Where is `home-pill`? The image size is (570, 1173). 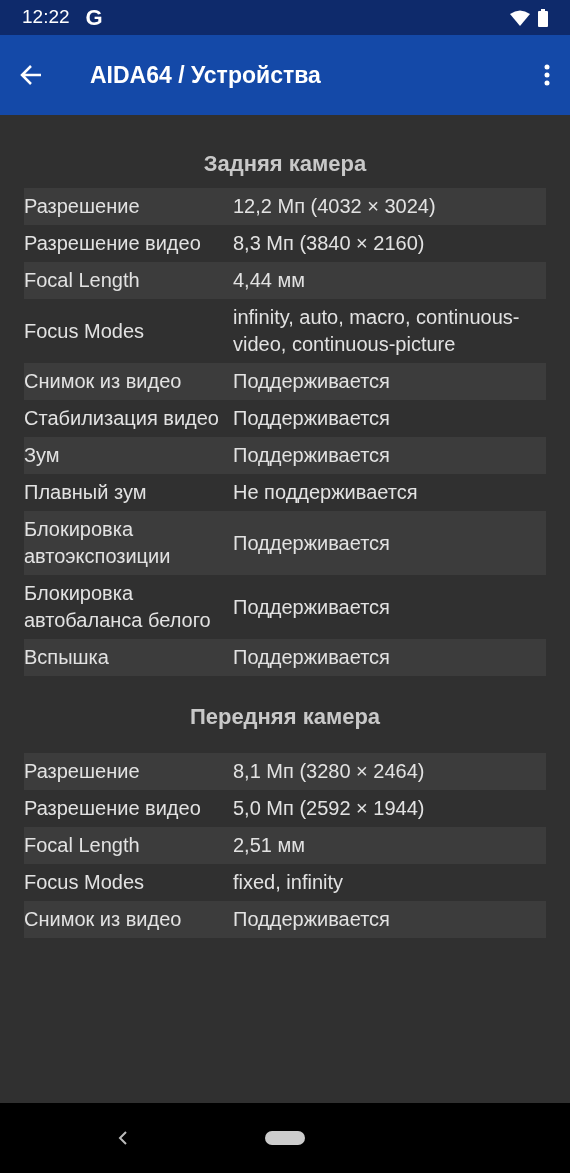
home-pill is located at coordinates (285, 1138).